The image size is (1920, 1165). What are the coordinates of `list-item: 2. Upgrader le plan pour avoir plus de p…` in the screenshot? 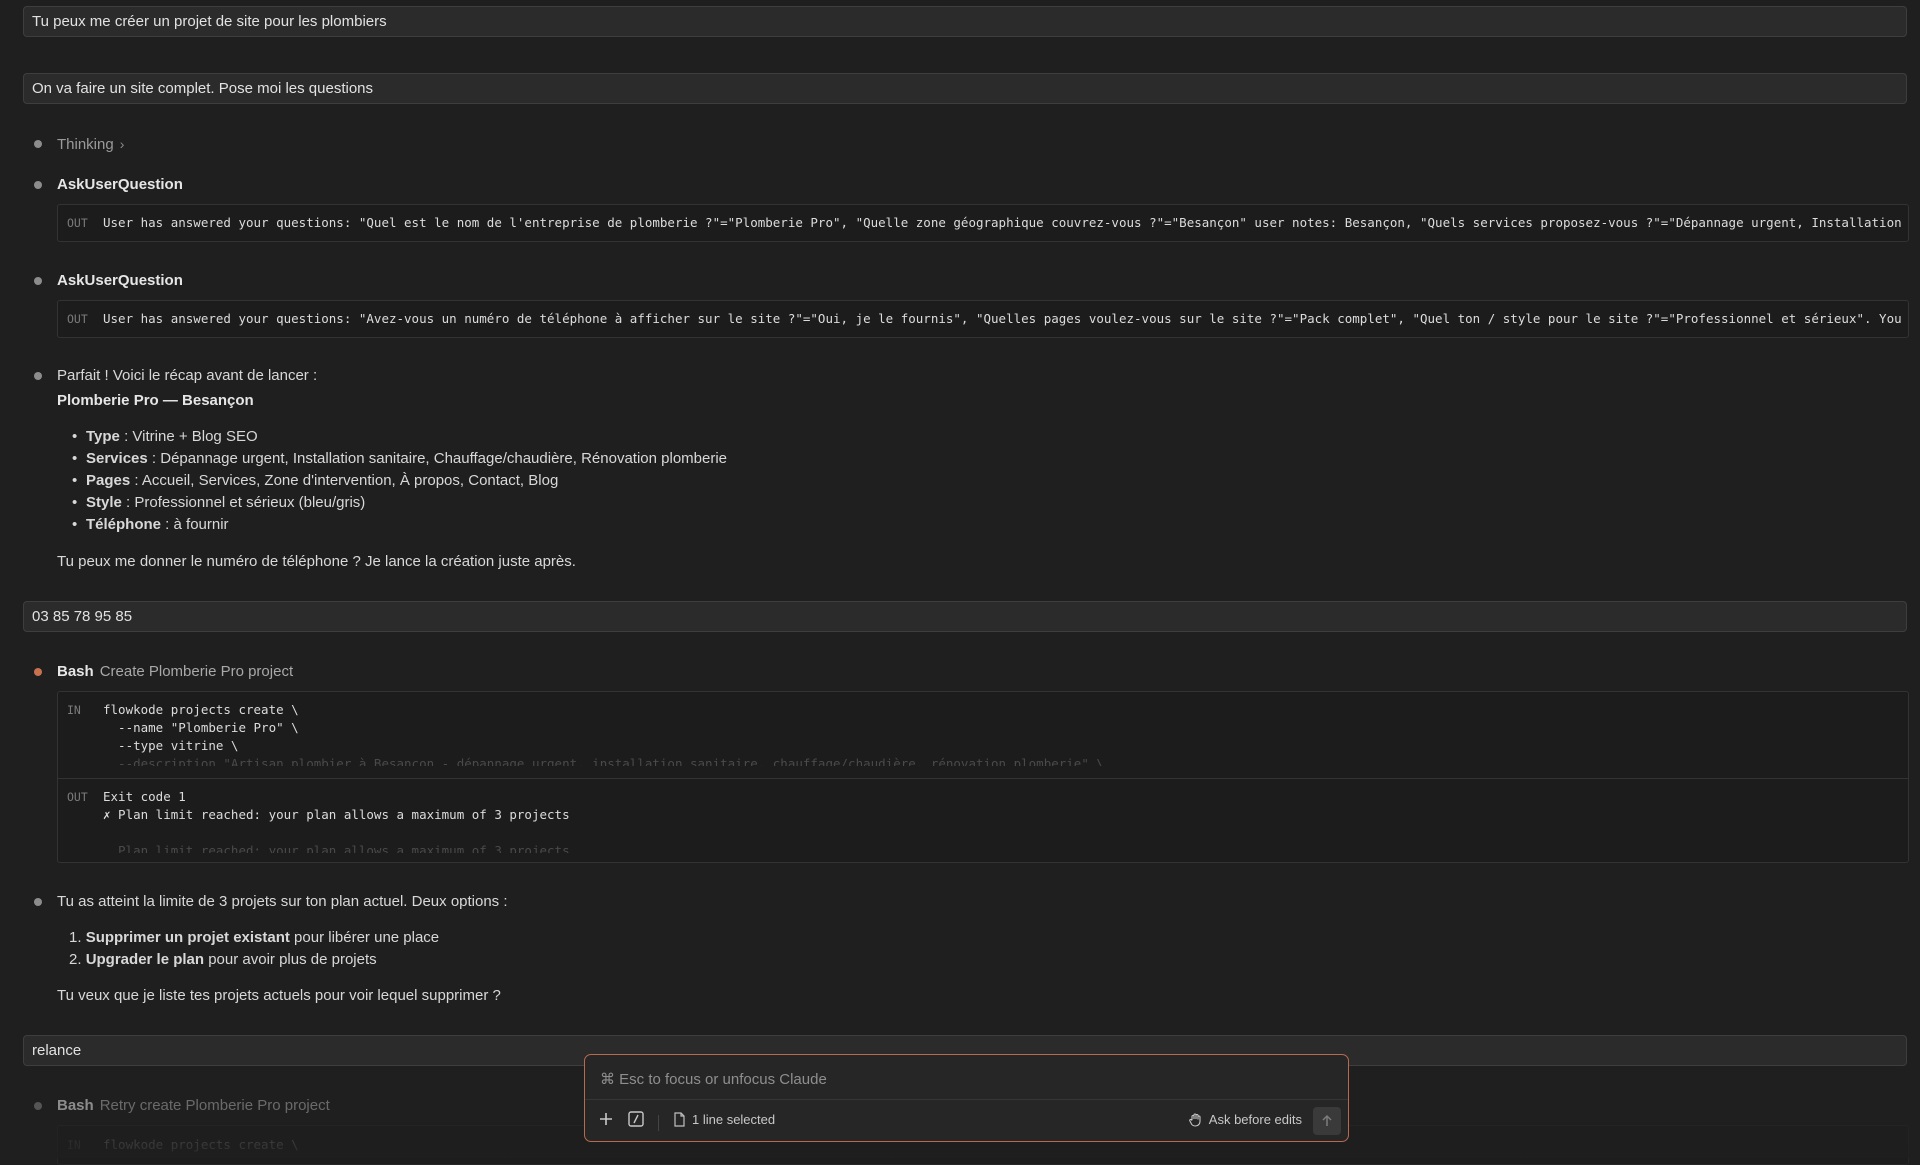 It's located at (223, 960).